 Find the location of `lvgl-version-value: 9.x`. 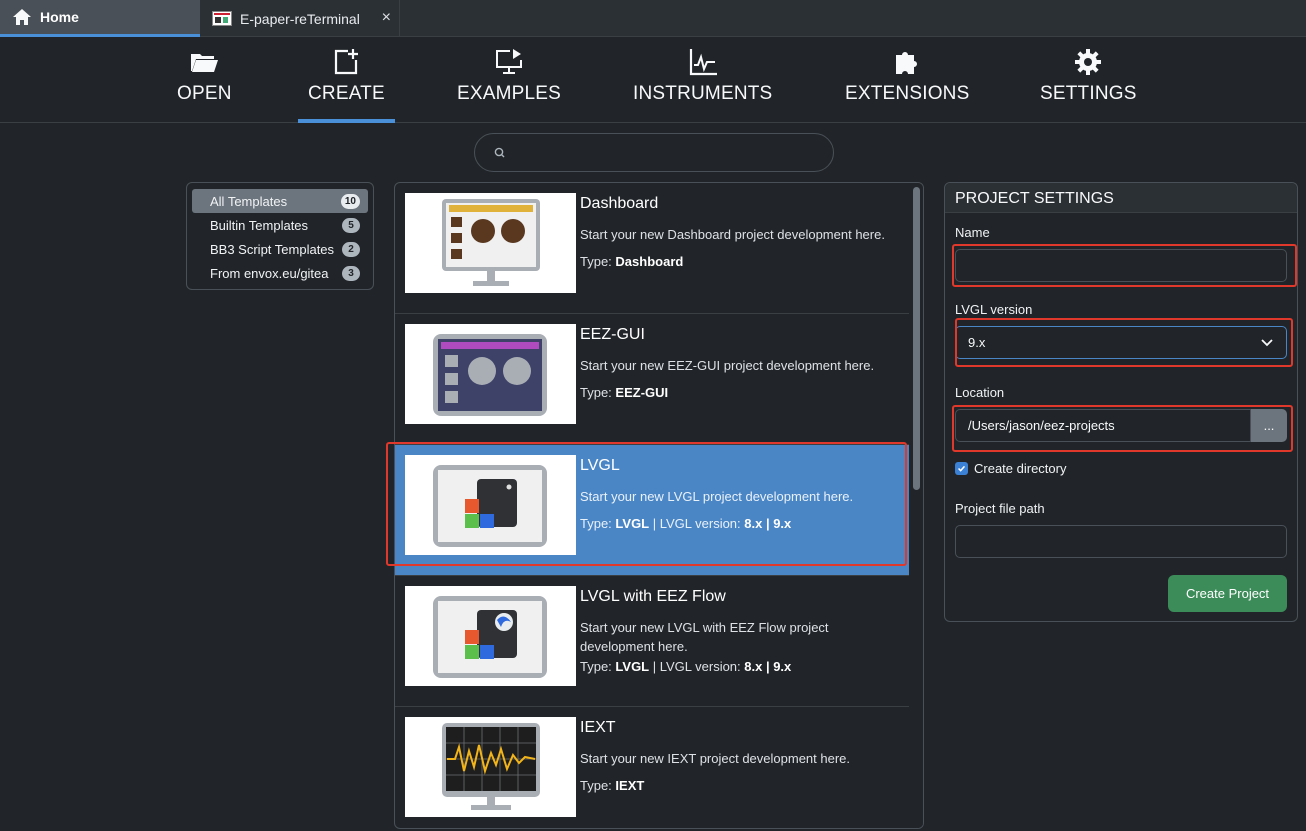

lvgl-version-value: 9.x is located at coordinates (977, 342).